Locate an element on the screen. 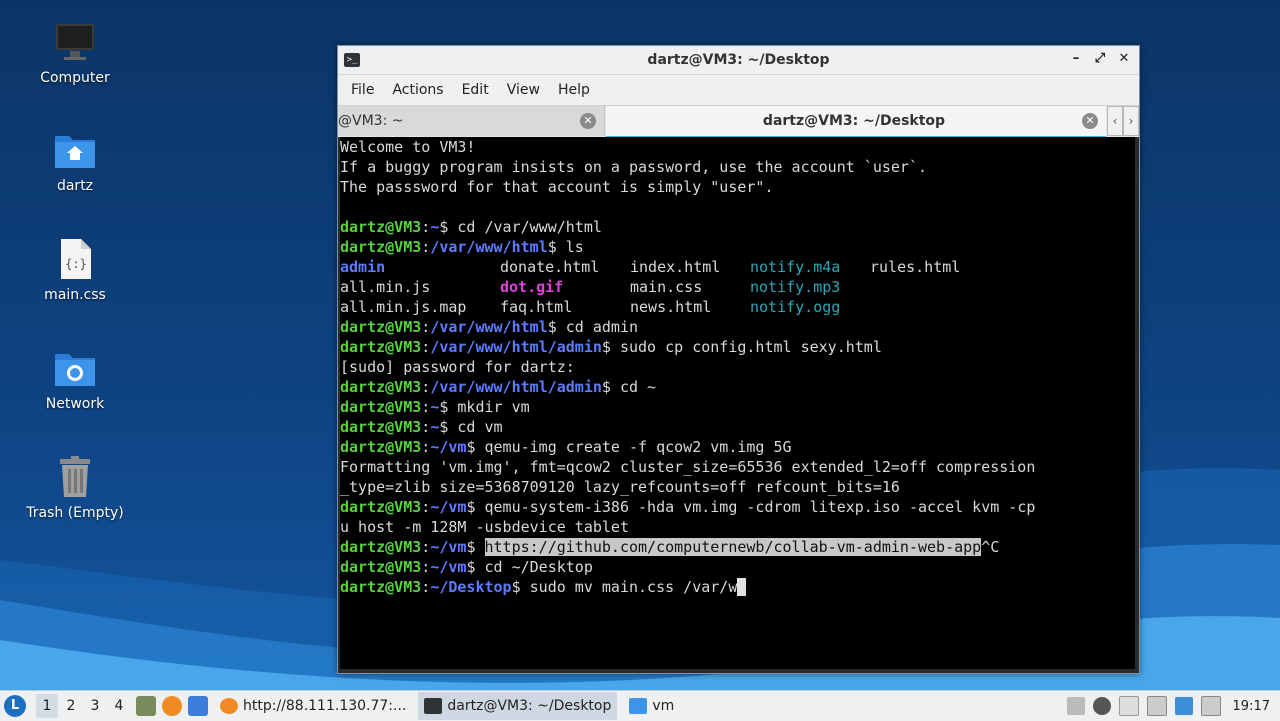 The image size is (1280, 721). maximize-button: ⤢ is located at coordinates (1100, 59).